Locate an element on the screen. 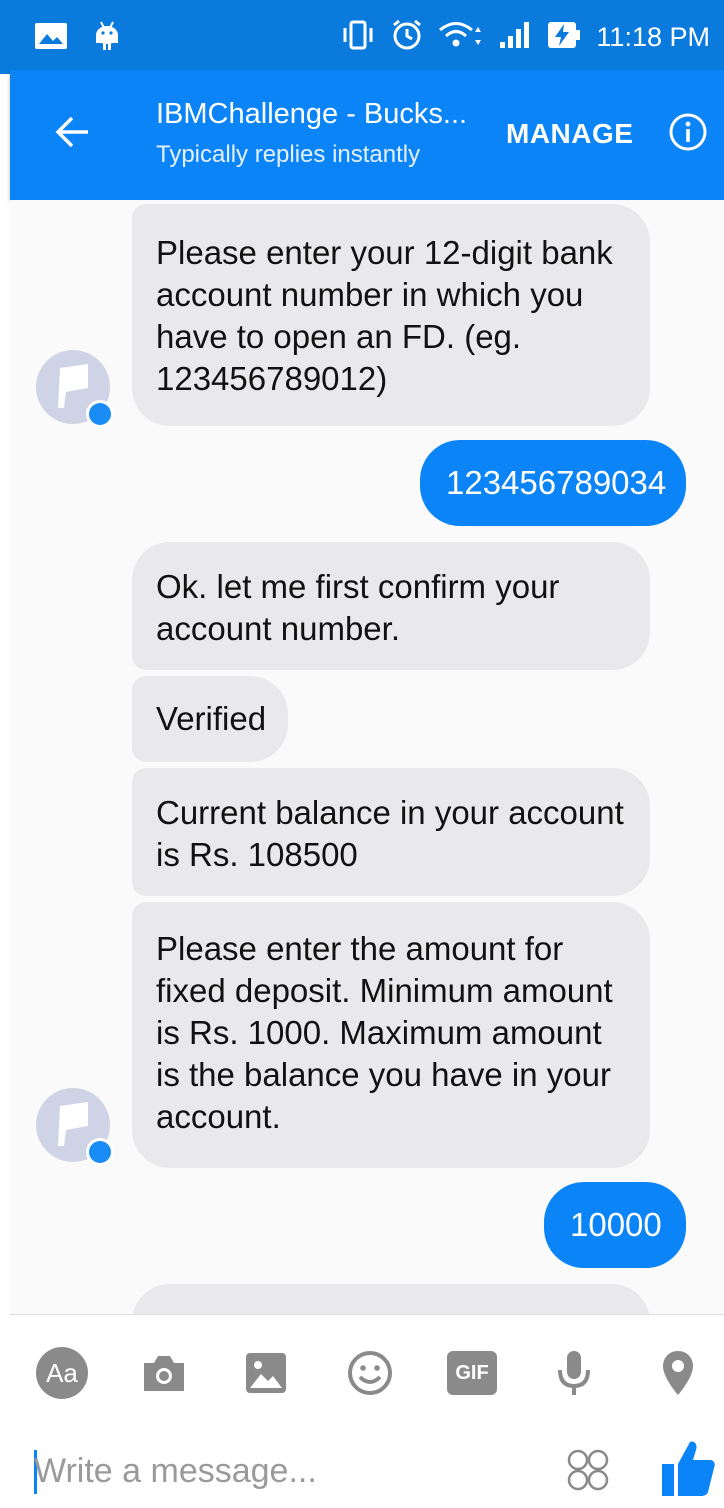 The image size is (724, 1508). info-icon is located at coordinates (688, 132).